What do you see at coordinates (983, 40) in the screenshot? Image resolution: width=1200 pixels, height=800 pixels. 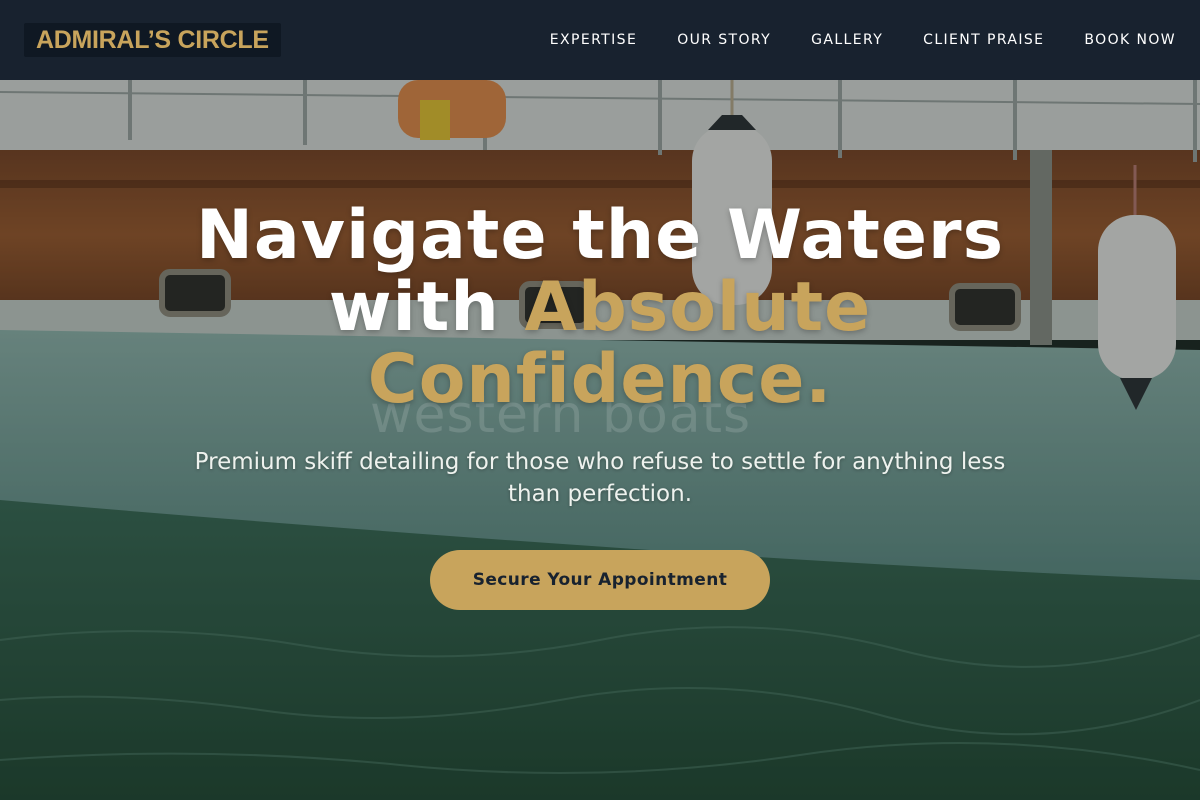 I see `nav-client-praise: CLIENT PRAISE` at bounding box center [983, 40].